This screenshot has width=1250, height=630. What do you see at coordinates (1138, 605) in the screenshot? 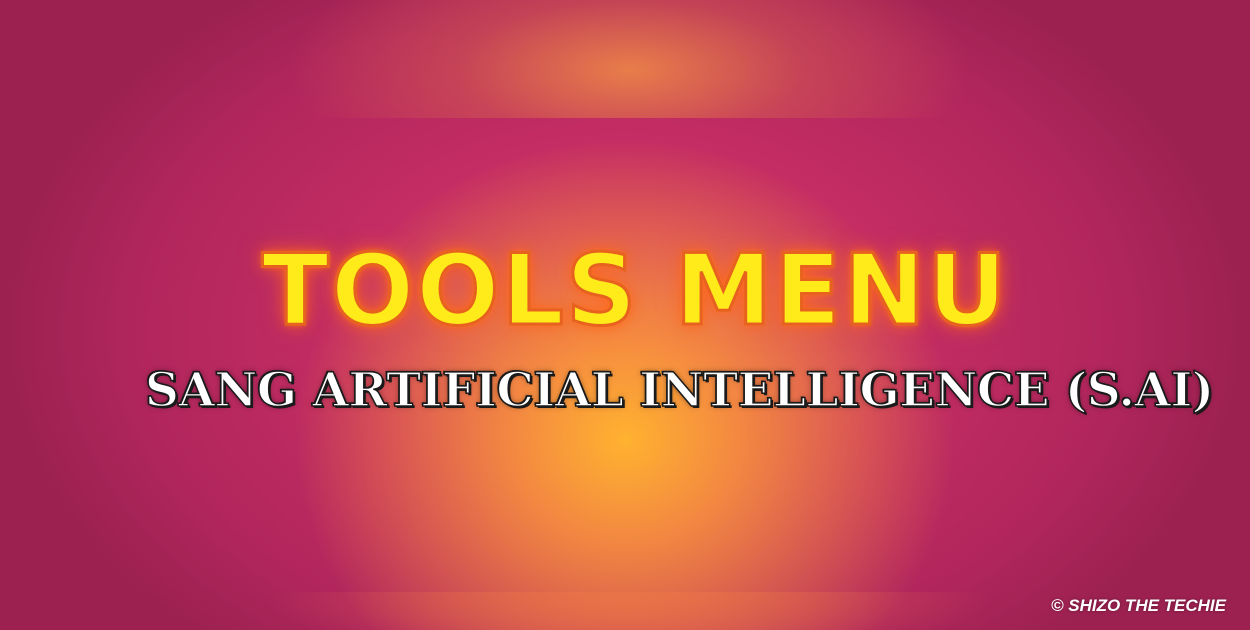
I see `copyright-watermark: © SHIZO THE TECHIE` at bounding box center [1138, 605].